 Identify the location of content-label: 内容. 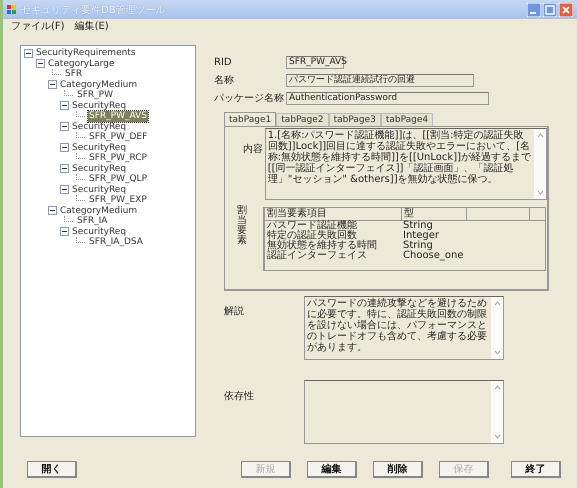
(253, 149).